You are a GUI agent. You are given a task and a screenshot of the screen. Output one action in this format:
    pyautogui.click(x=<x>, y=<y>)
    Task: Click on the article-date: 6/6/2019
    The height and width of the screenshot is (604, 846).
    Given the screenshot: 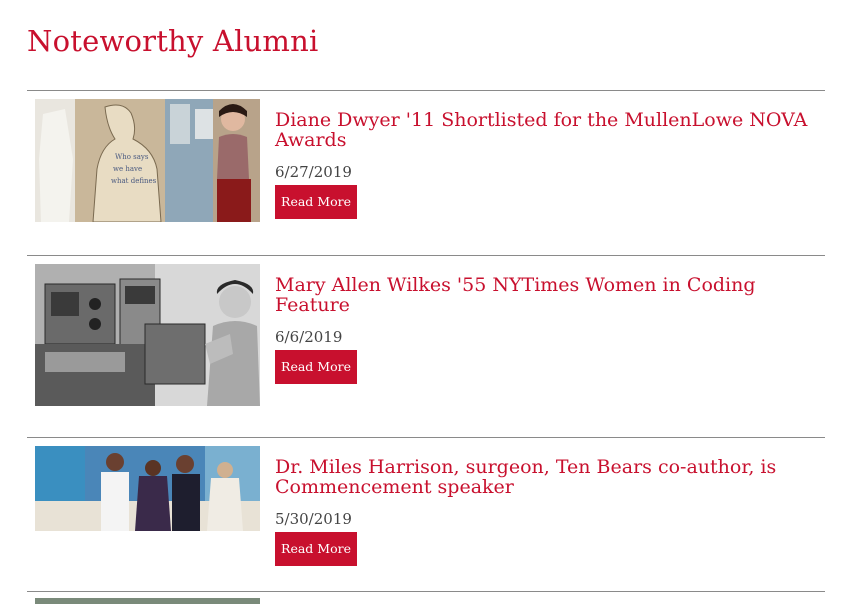 What is the action you would take?
    pyautogui.click(x=309, y=337)
    